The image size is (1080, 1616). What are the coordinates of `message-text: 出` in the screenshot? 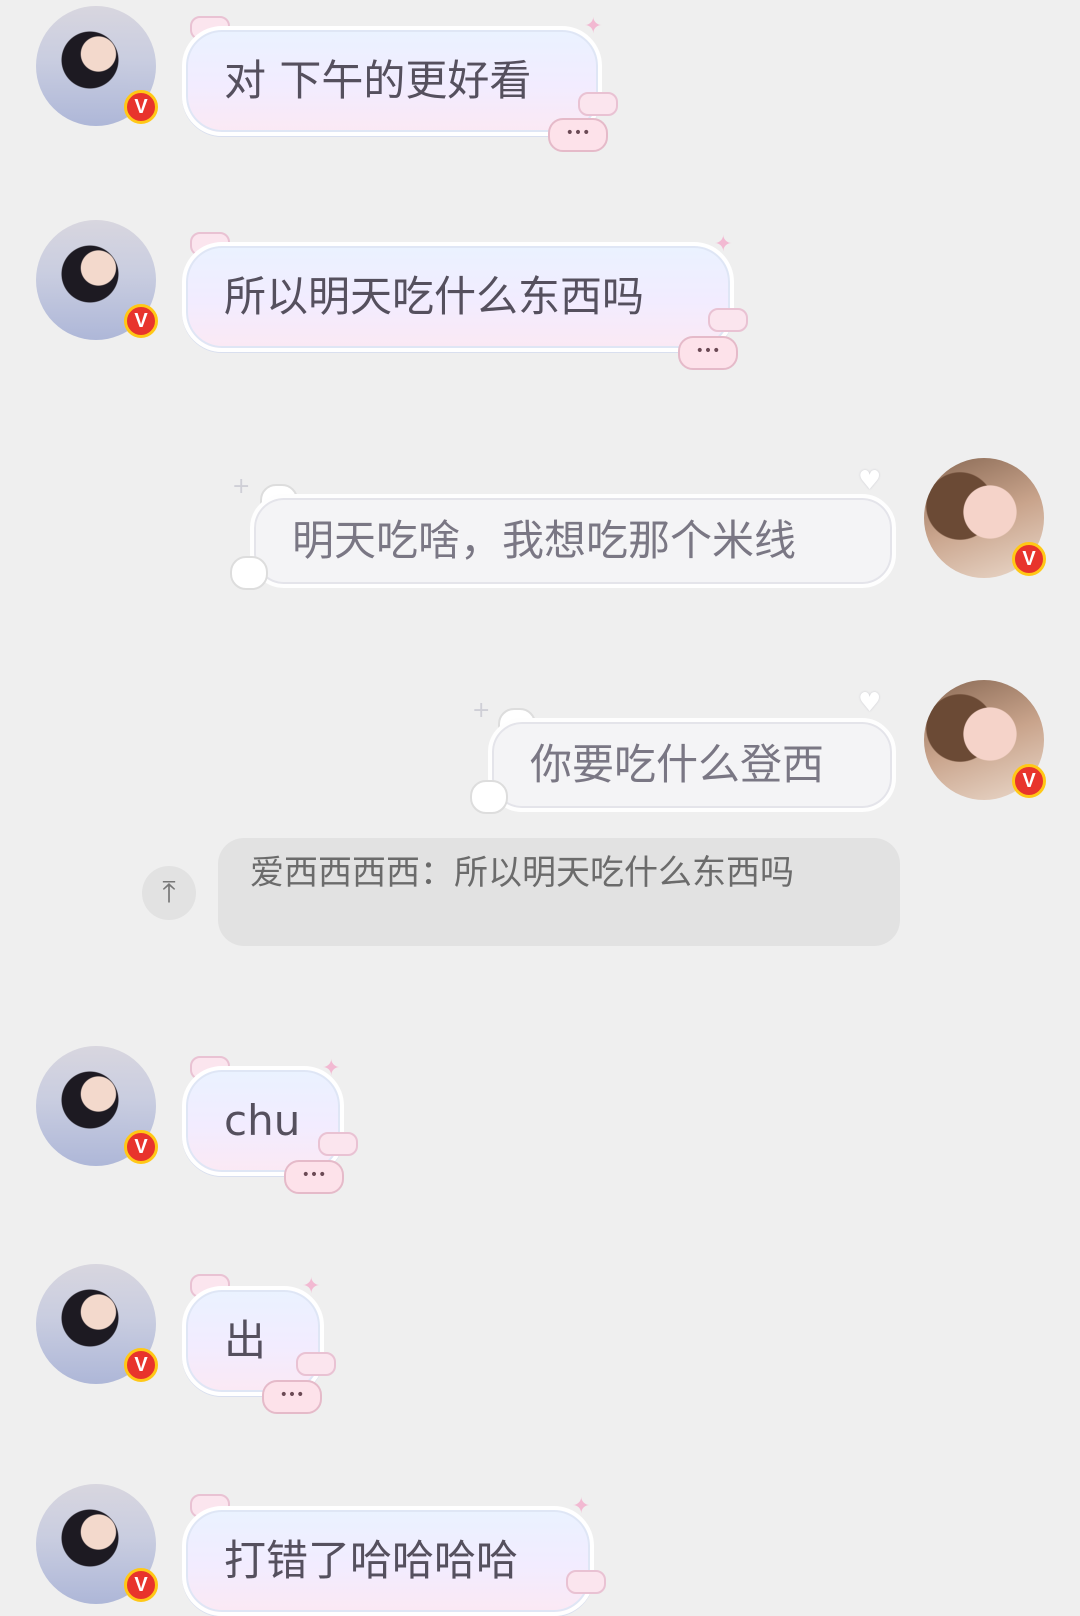 It's located at (245, 1340).